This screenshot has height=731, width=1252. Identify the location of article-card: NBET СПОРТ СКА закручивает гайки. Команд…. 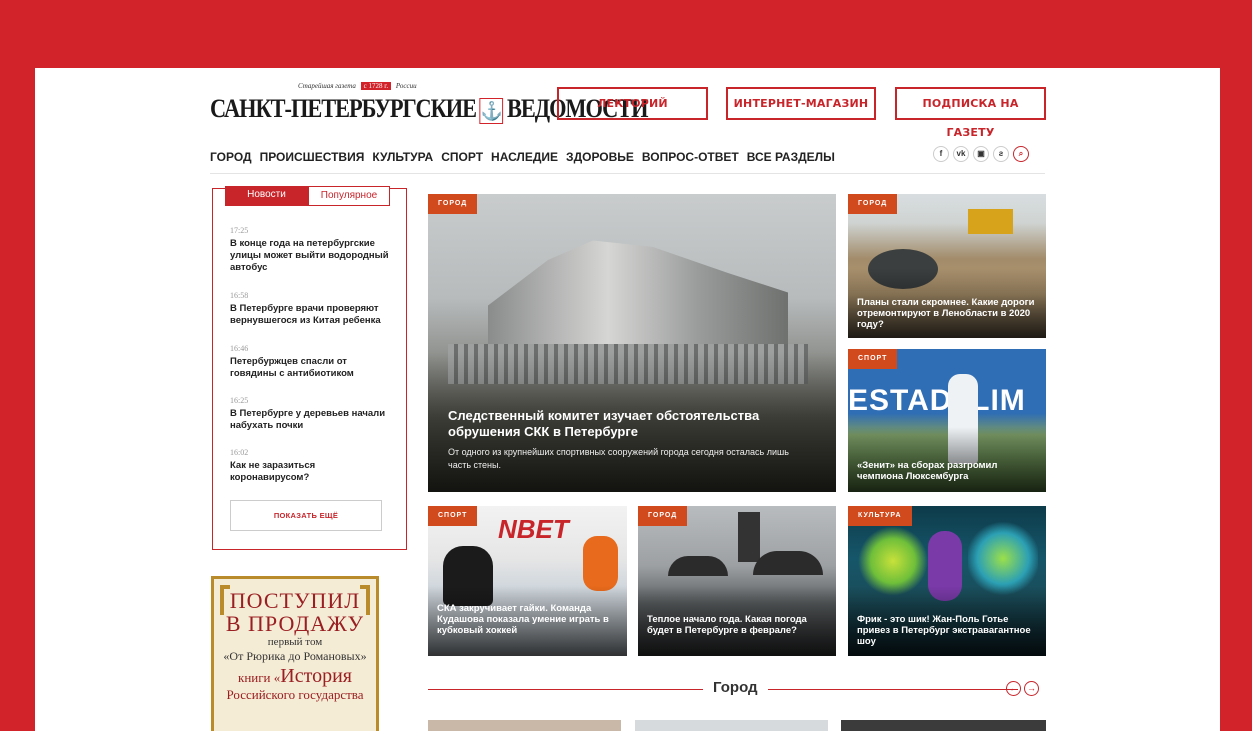
(527, 581).